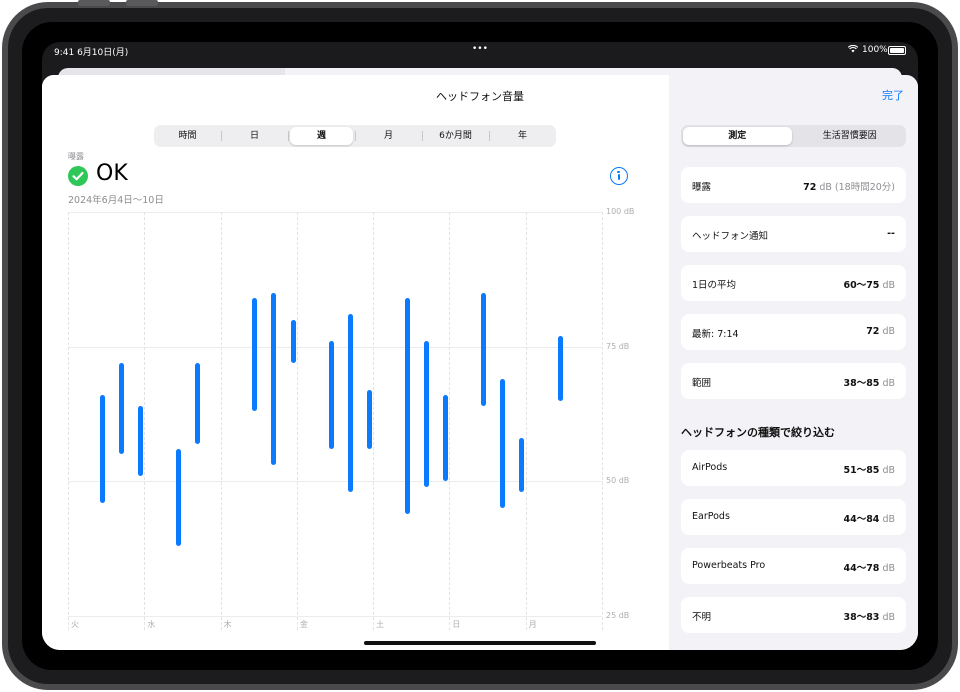 This screenshot has height=692, width=960. What do you see at coordinates (850, 136) in the screenshot?
I see `details-tab: 生活習慣要因` at bounding box center [850, 136].